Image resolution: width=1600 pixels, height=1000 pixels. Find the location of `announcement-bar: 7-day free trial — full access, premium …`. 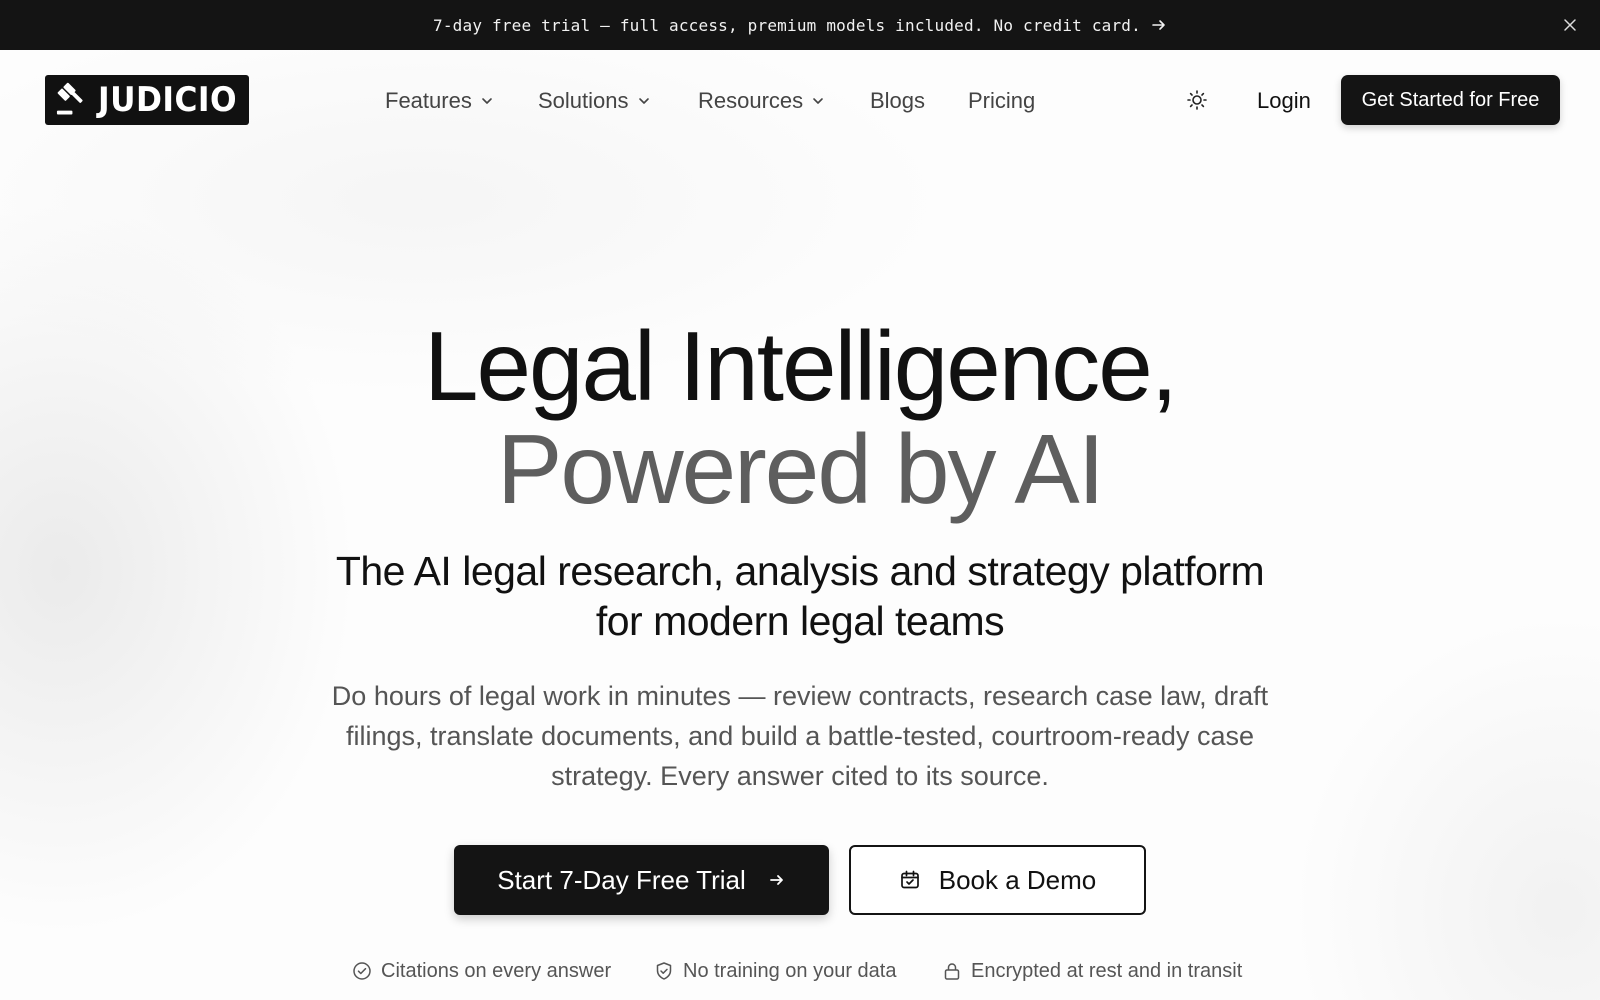

announcement-bar: 7-day free trial — full access, premium … is located at coordinates (800, 25).